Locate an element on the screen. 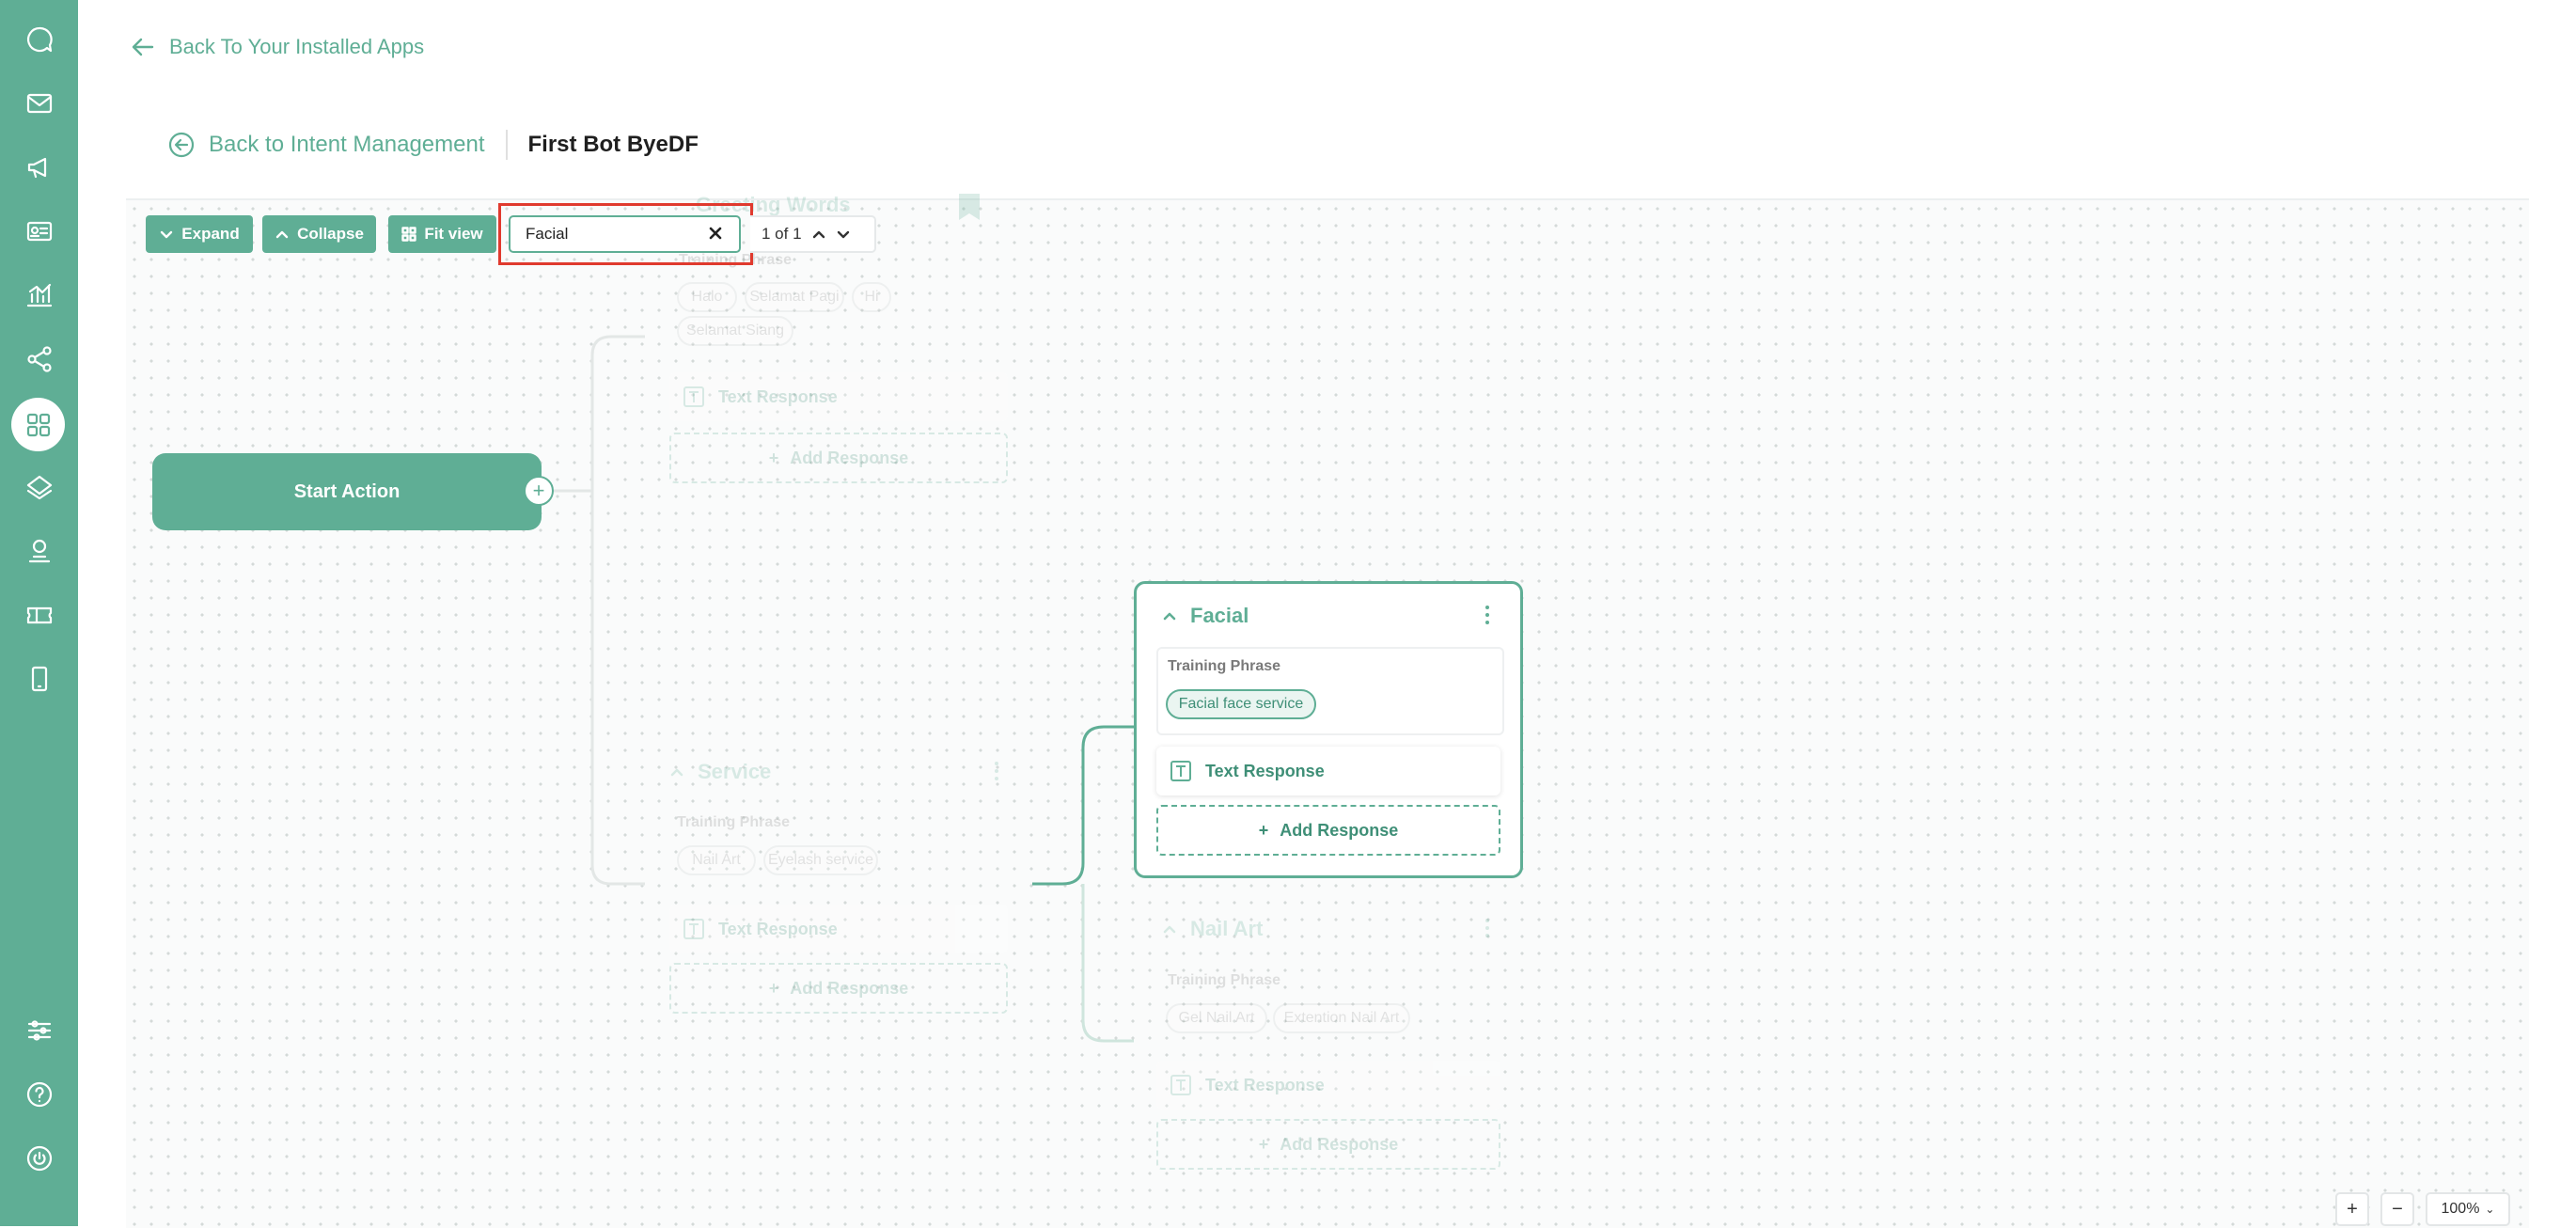 This screenshot has height=1228, width=2576. zoom-out-button: − is located at coordinates (2397, 1209).